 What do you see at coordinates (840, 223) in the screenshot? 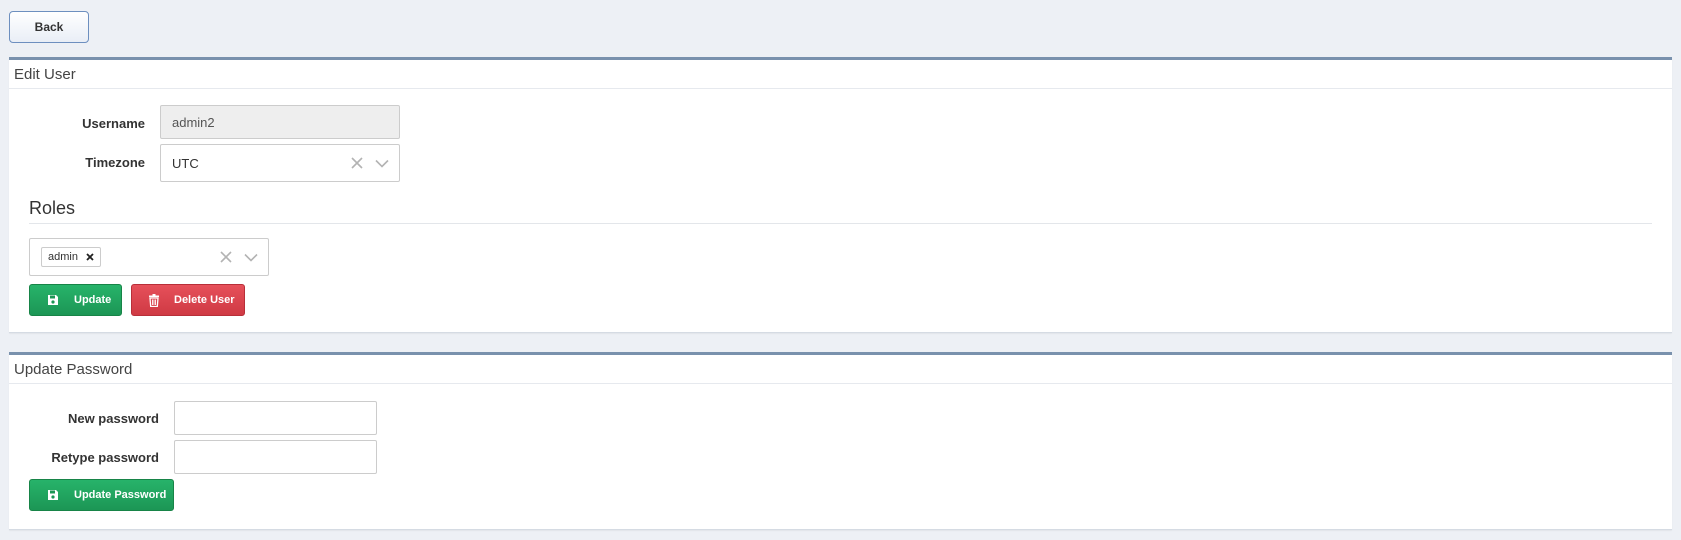
I see `roles-divider` at bounding box center [840, 223].